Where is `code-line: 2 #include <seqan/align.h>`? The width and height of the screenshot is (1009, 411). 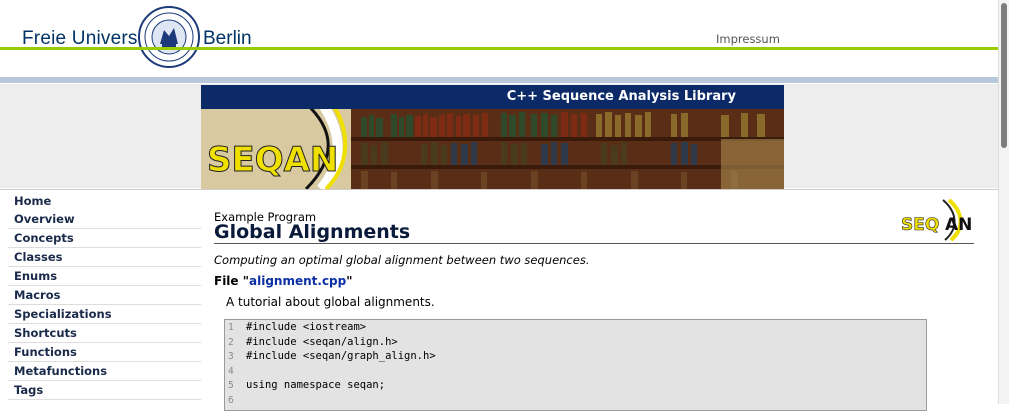
code-line: 2 #include <seqan/align.h> is located at coordinates (575, 342).